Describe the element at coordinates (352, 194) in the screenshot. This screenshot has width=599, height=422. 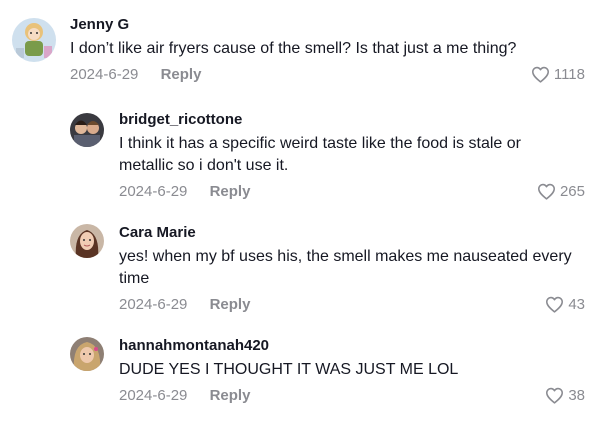
I see `comment-meta: 2024-6-29 Reply 265` at that location.